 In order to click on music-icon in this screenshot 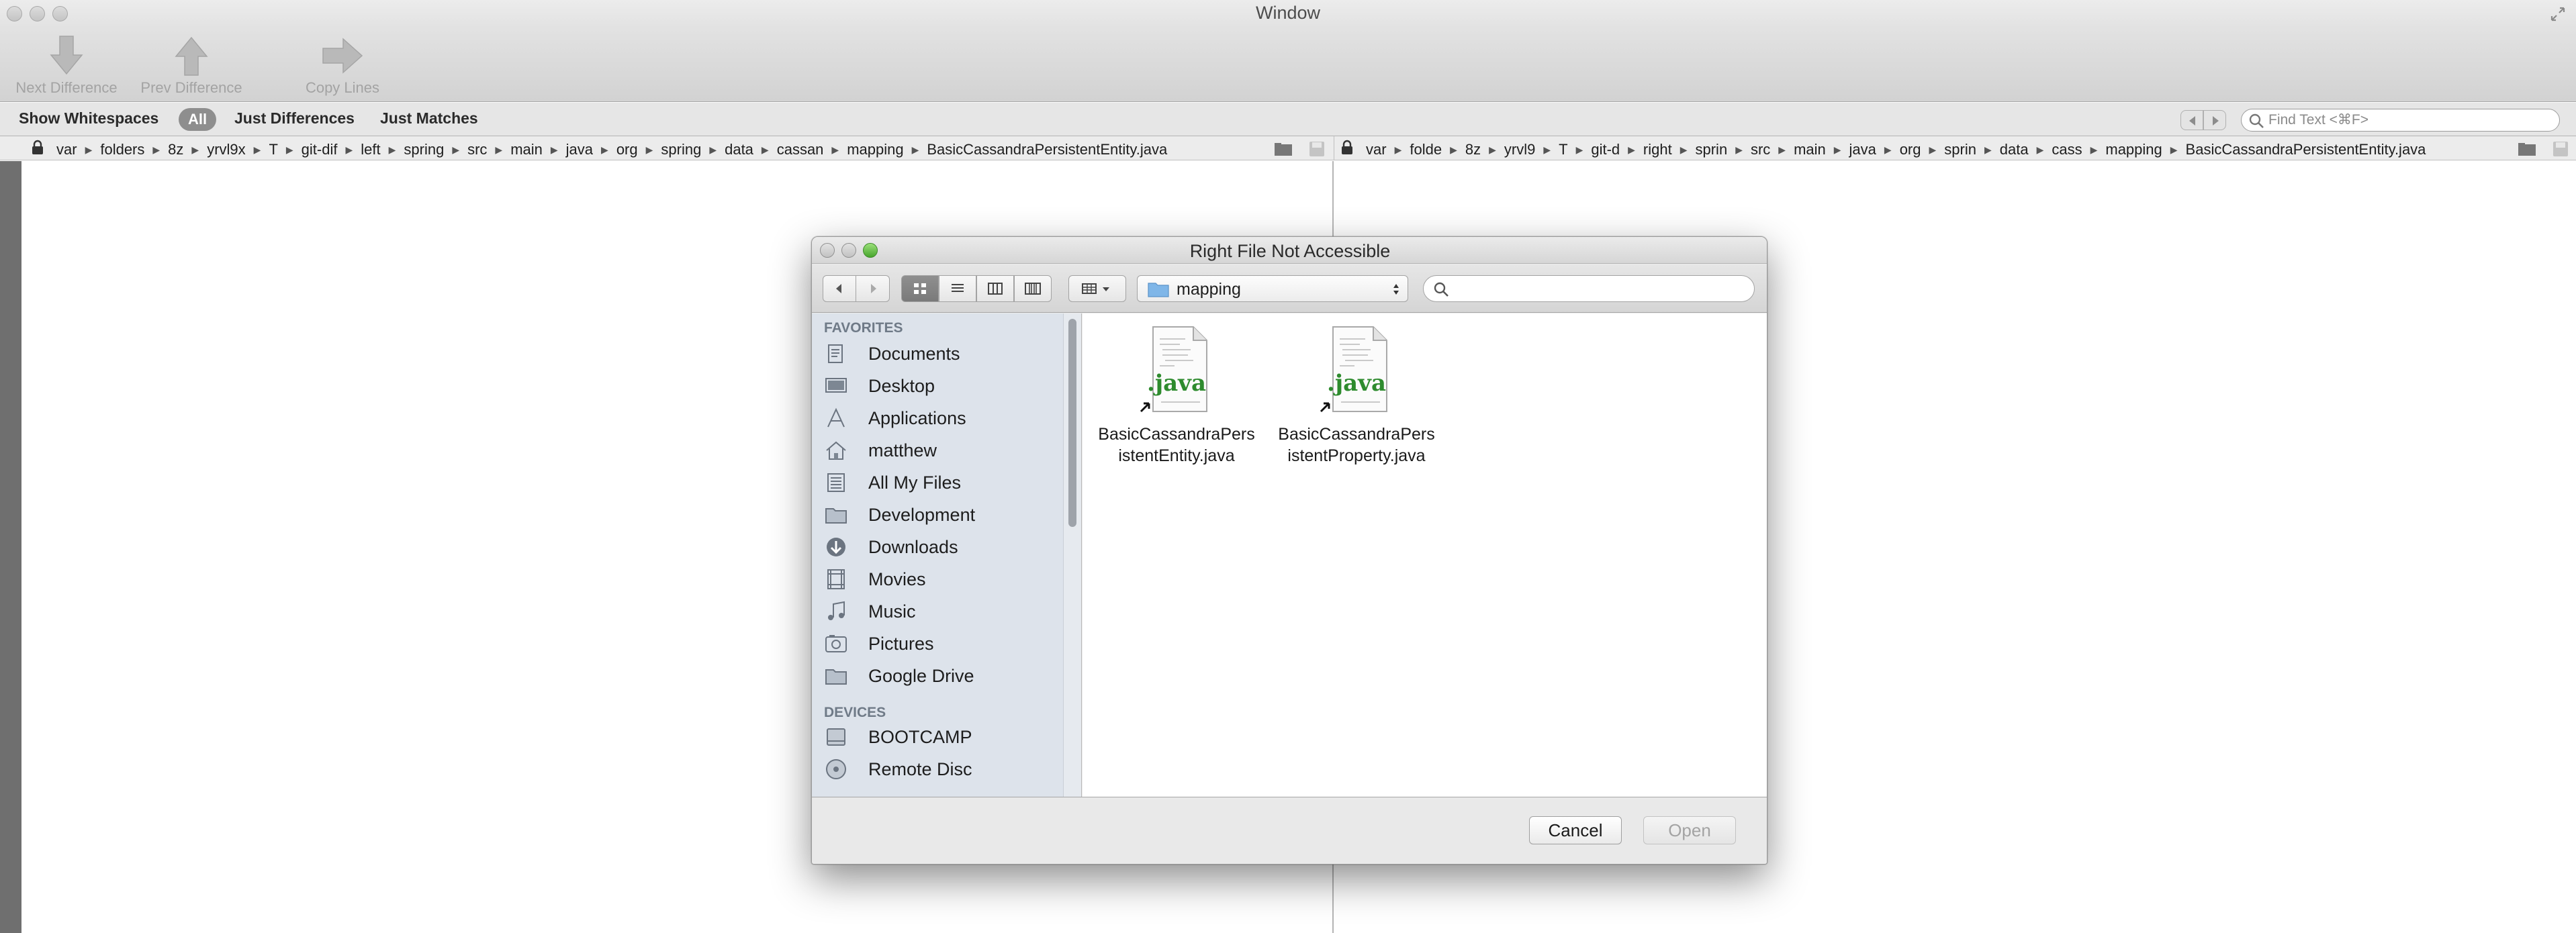, I will do `click(836, 612)`.